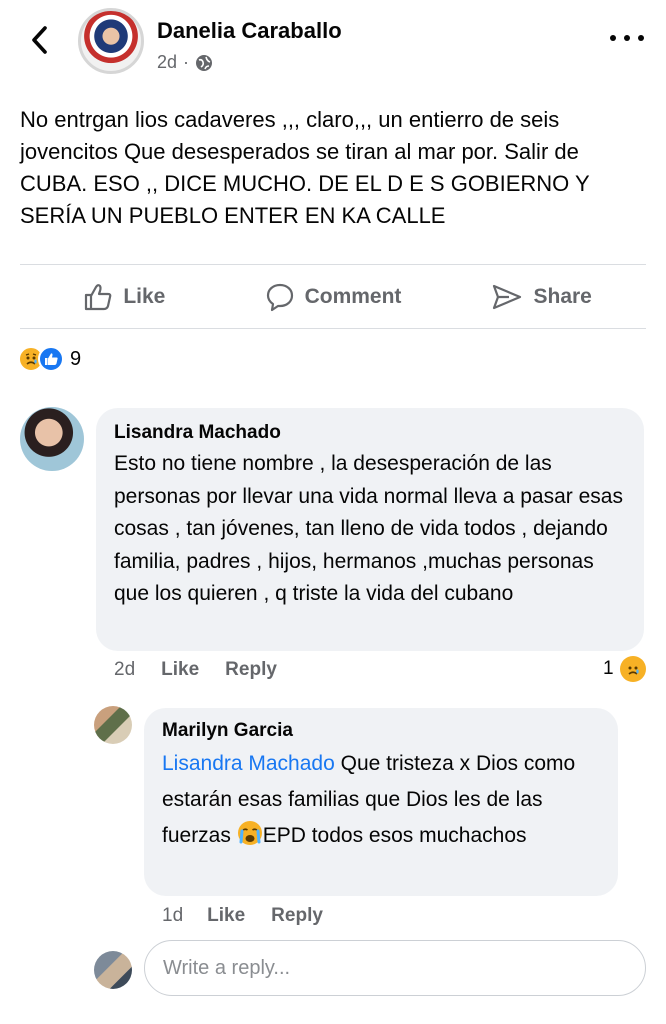 The image size is (666, 1024). What do you see at coordinates (111, 41) in the screenshot?
I see `author-avatar` at bounding box center [111, 41].